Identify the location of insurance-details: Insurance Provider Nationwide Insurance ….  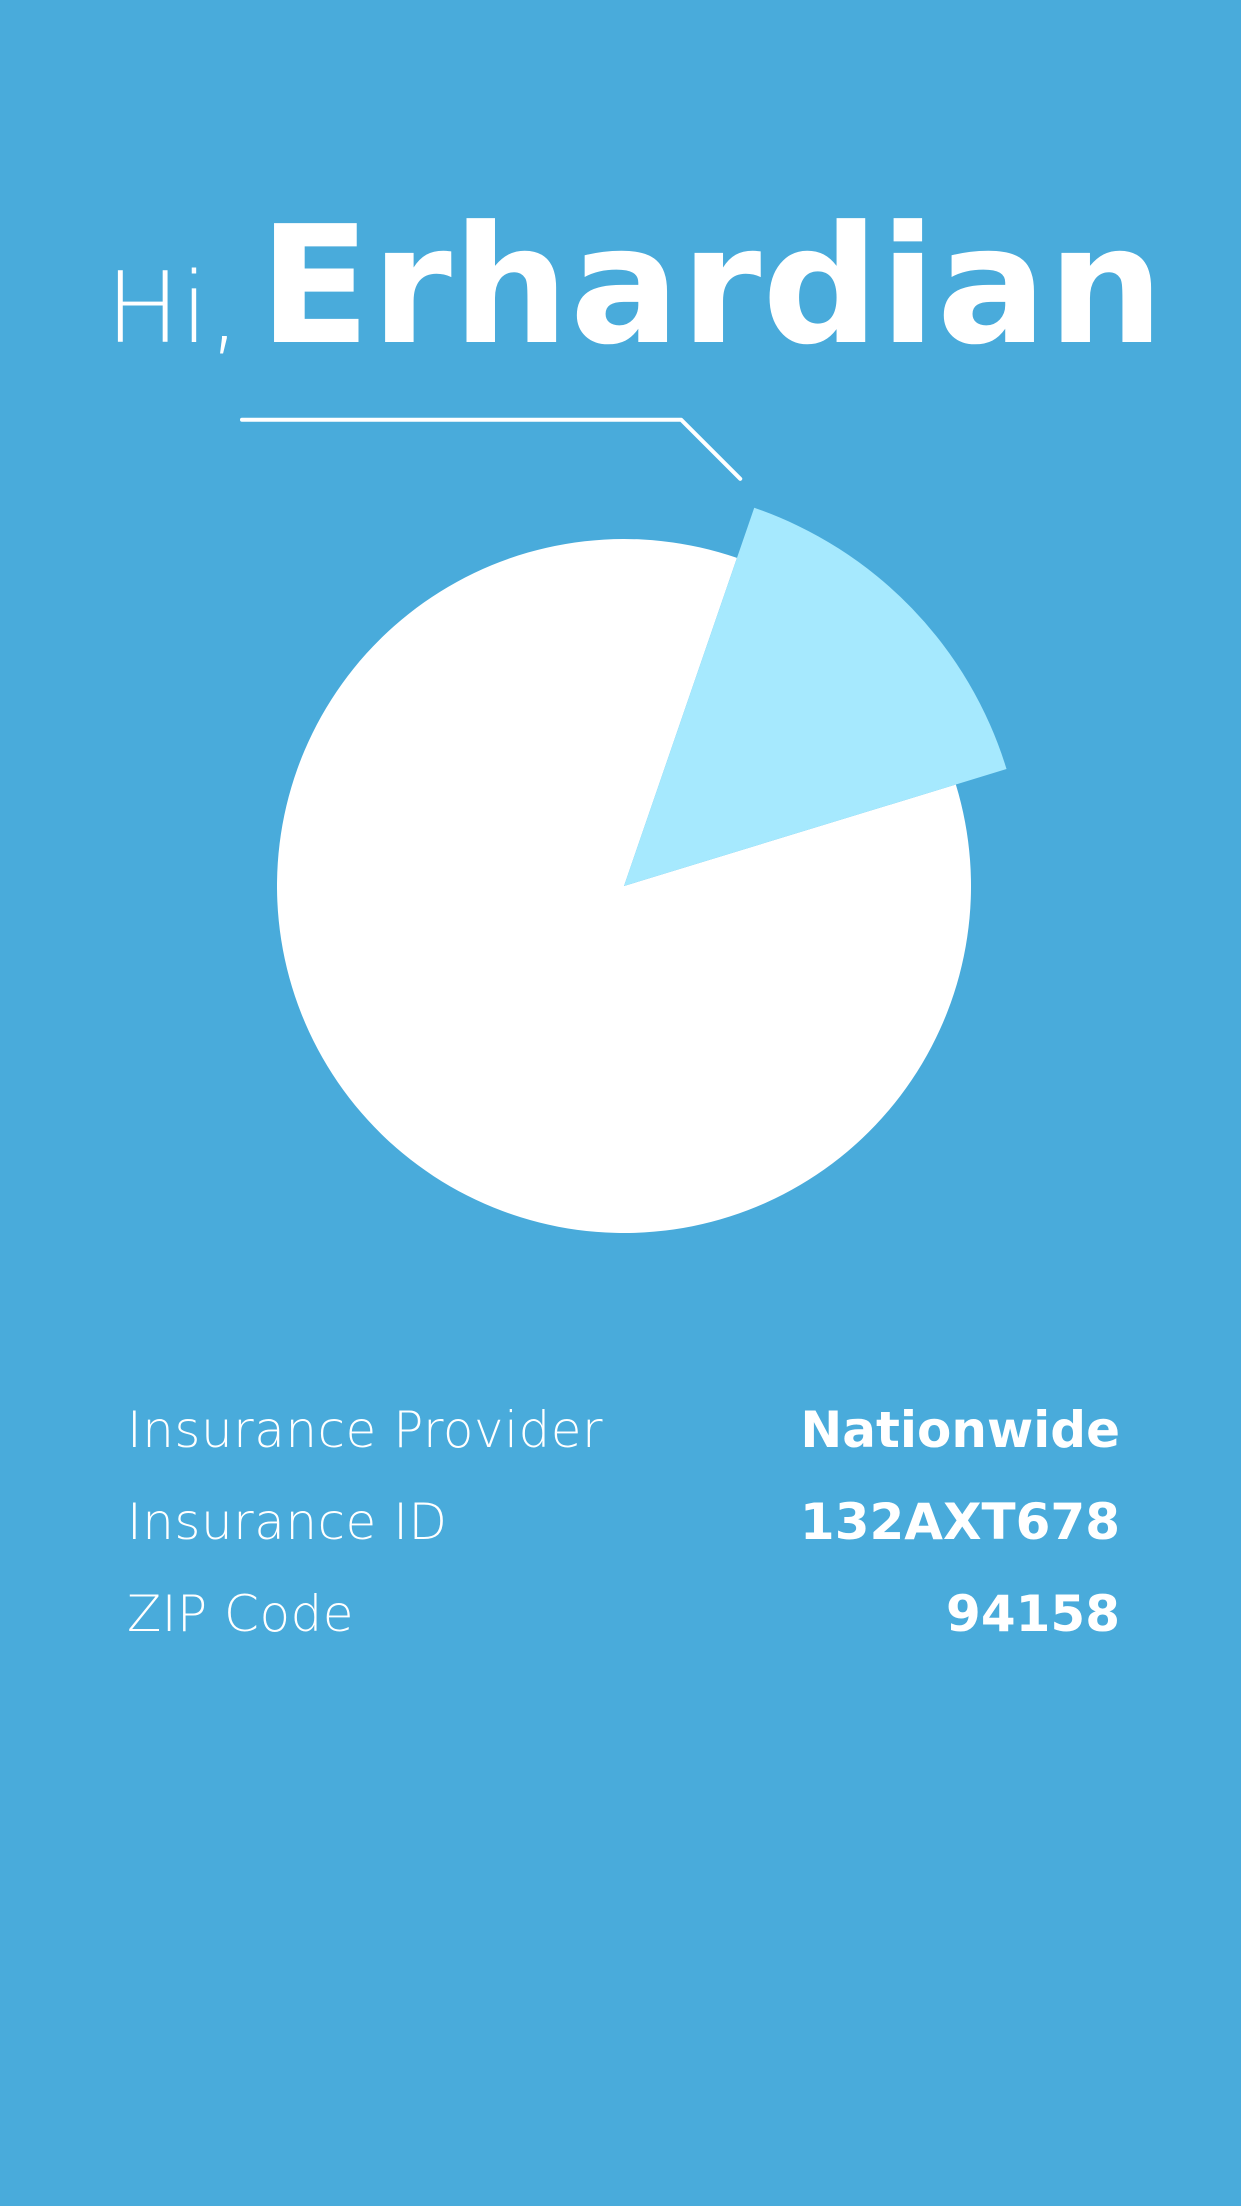
(623, 1522).